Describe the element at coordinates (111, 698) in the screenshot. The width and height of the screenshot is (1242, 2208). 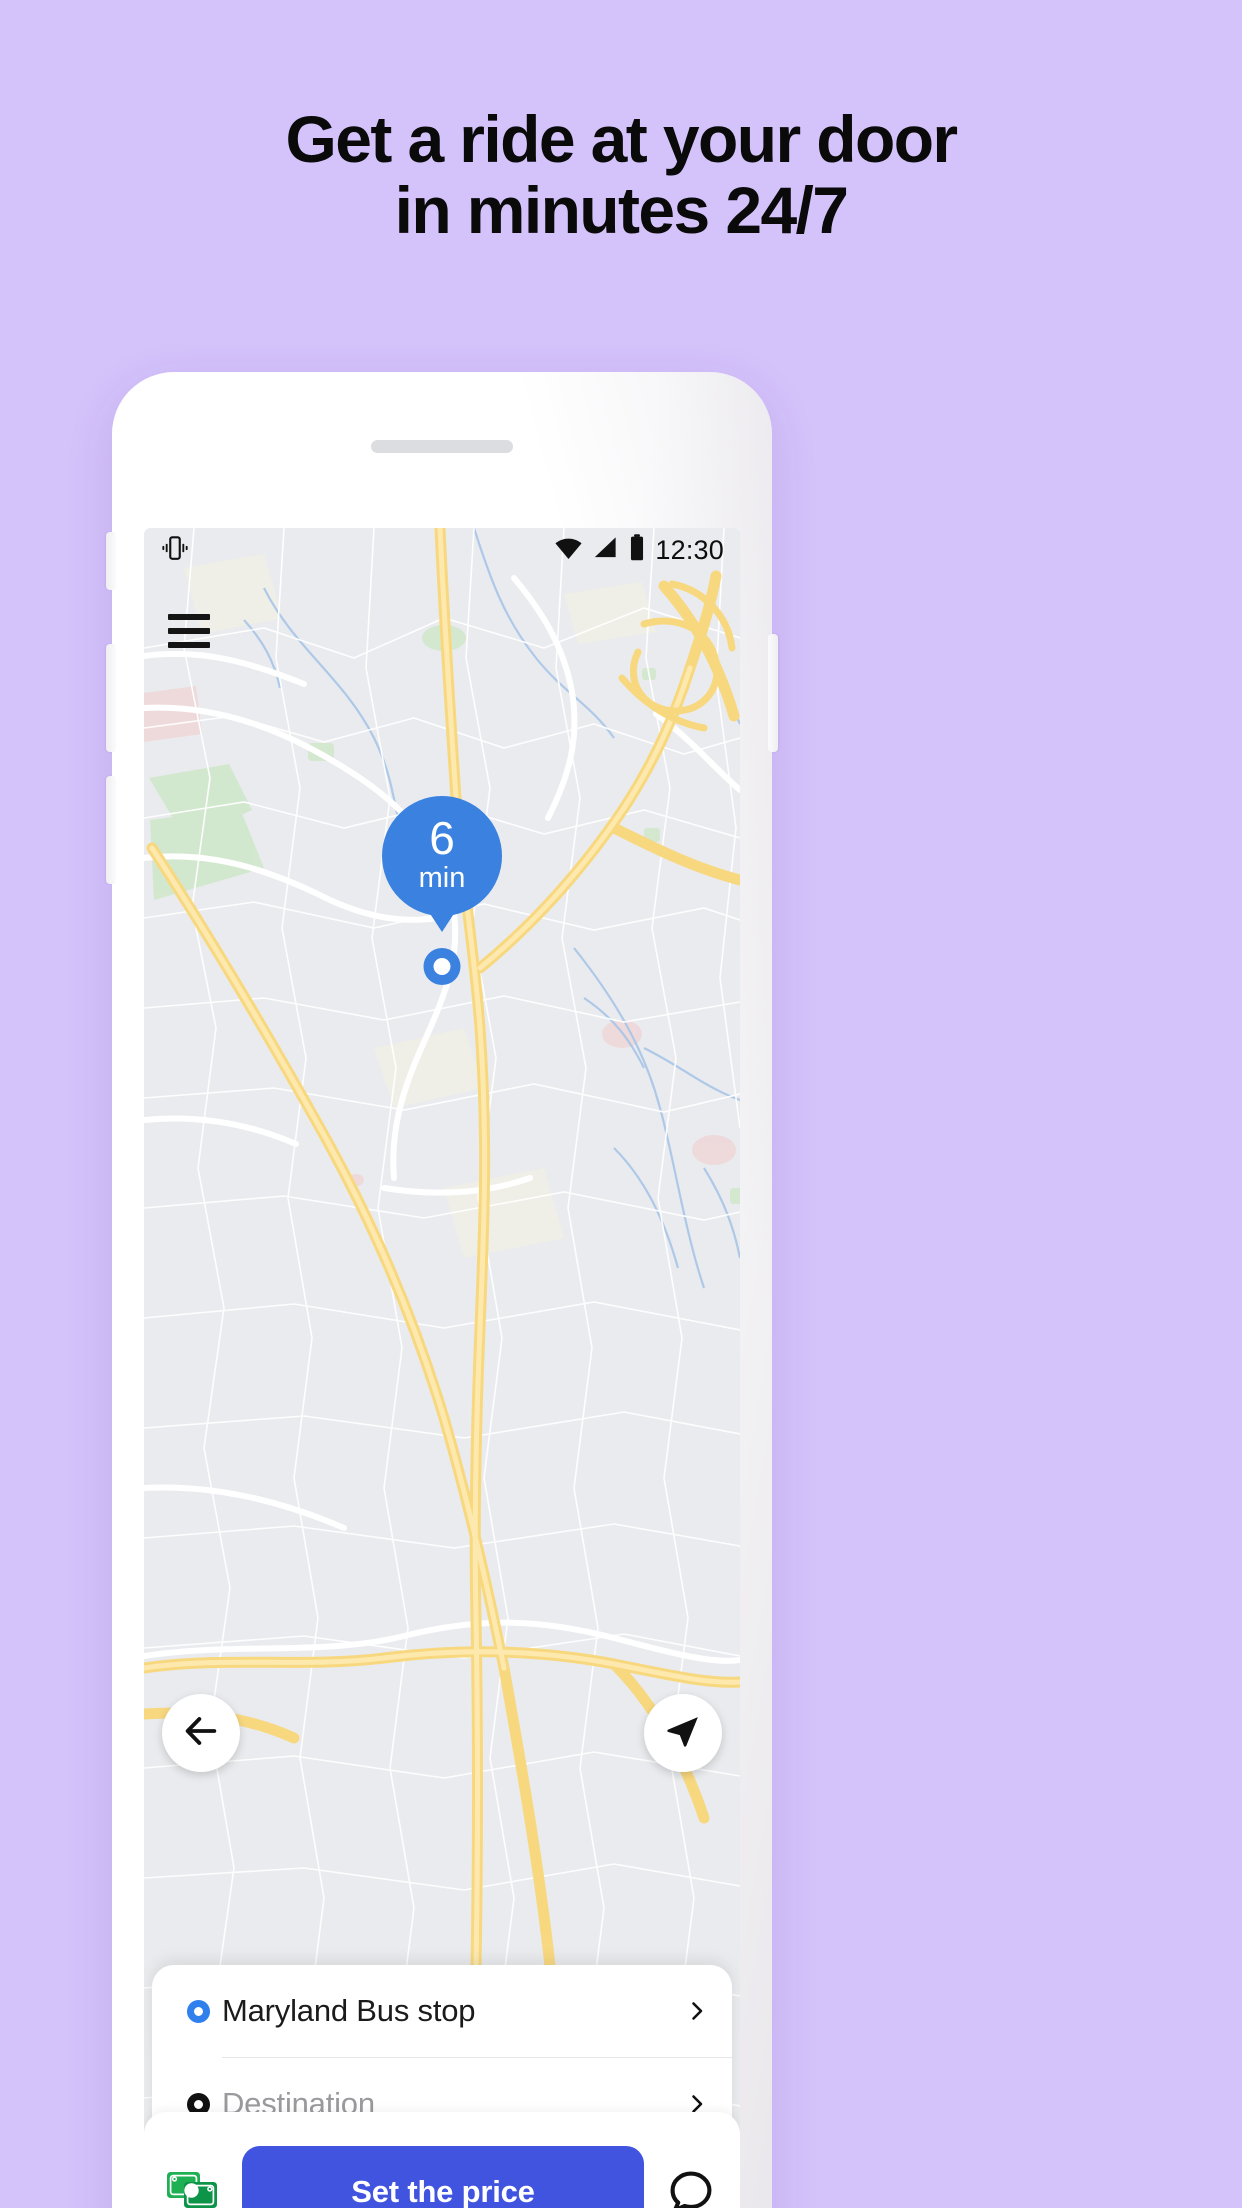
I see `volume-up-button` at that location.